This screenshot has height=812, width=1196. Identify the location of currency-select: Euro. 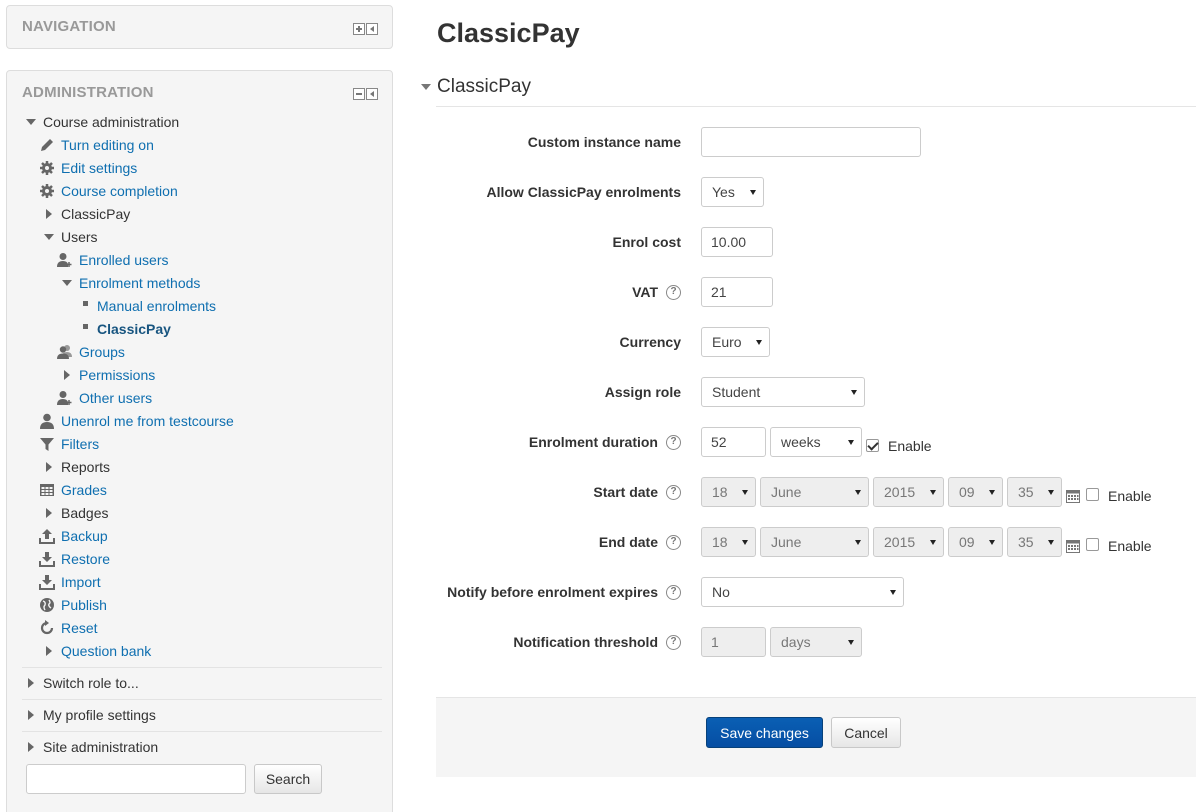
(735, 342).